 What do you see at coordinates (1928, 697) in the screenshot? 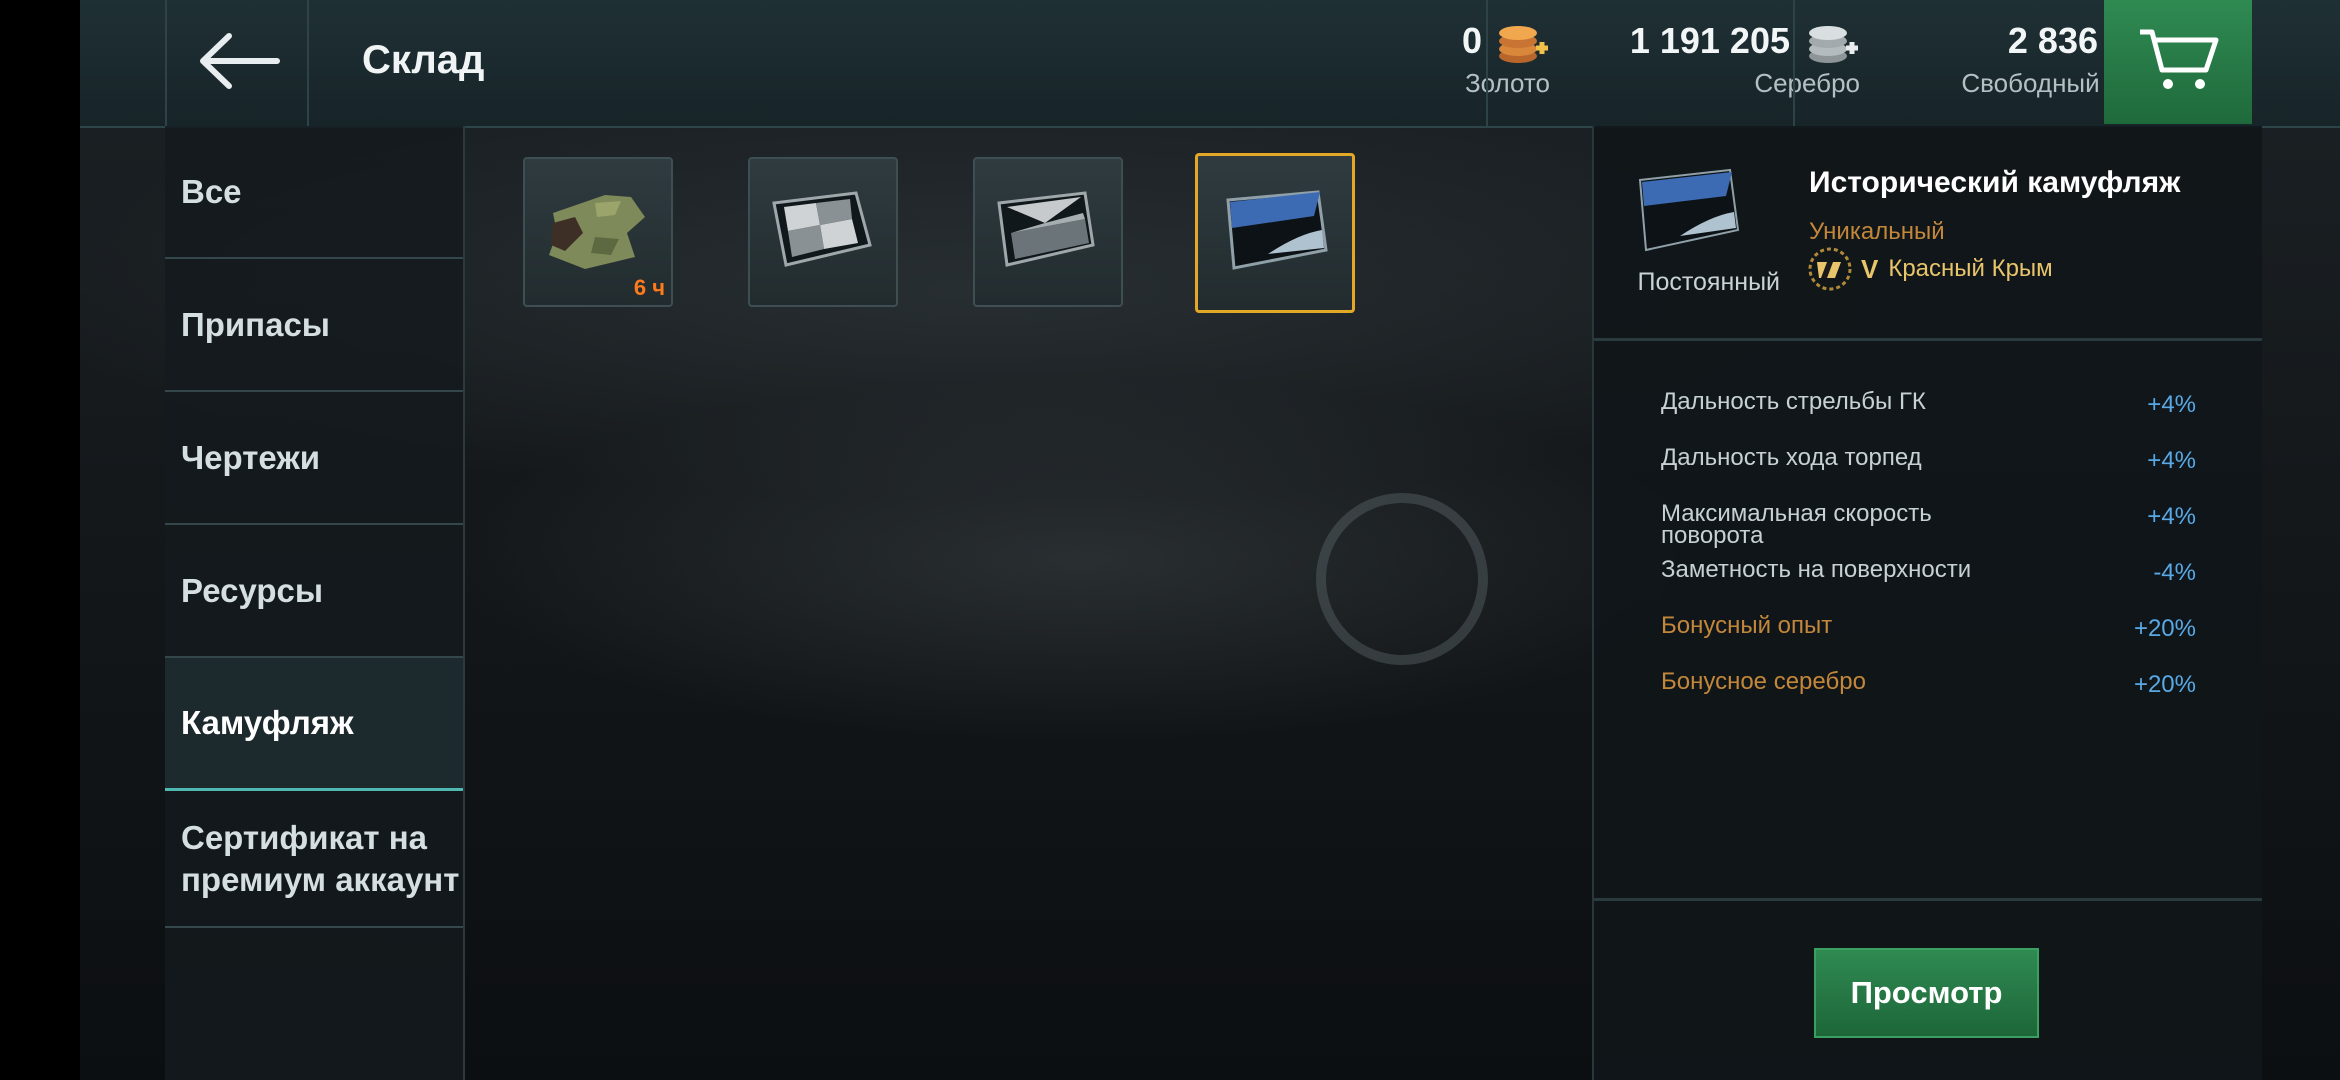
I see `economic-bonus-row: Бонусное серебро +20%` at bounding box center [1928, 697].